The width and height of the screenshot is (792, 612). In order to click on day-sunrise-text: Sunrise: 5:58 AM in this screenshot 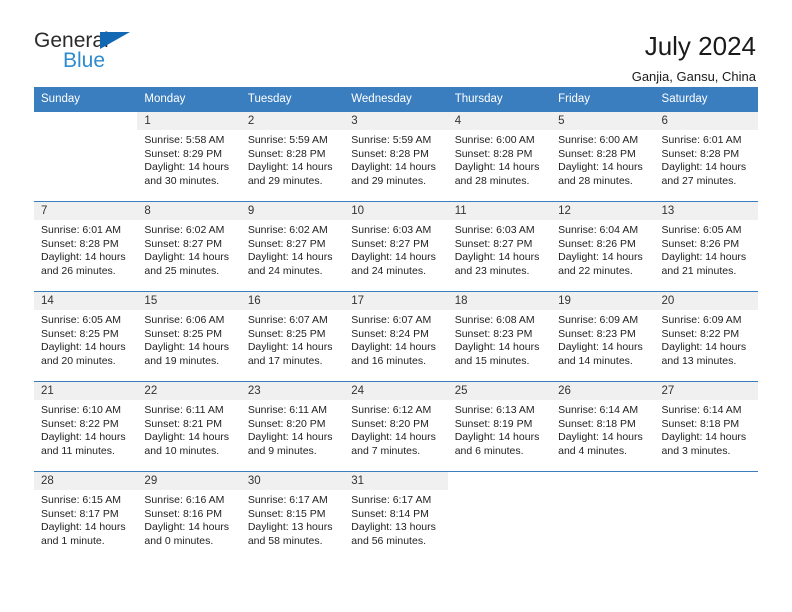, I will do `click(184, 140)`.